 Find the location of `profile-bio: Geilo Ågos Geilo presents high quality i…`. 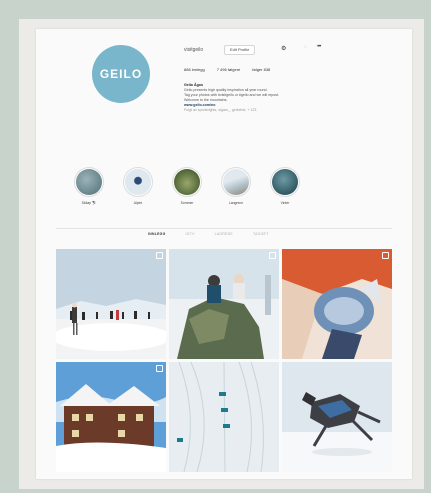

profile-bio: Geilo Ågos Geilo presents high quality i… is located at coordinates (269, 98).